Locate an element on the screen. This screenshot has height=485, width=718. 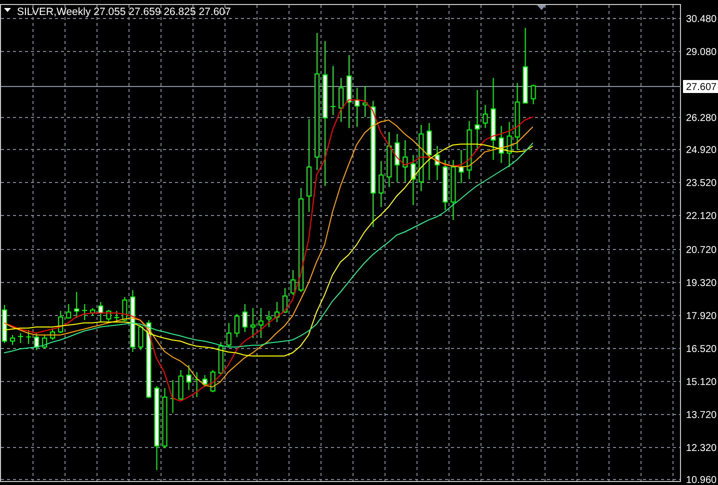
price-axis-label: 26.280 is located at coordinates (701, 118).